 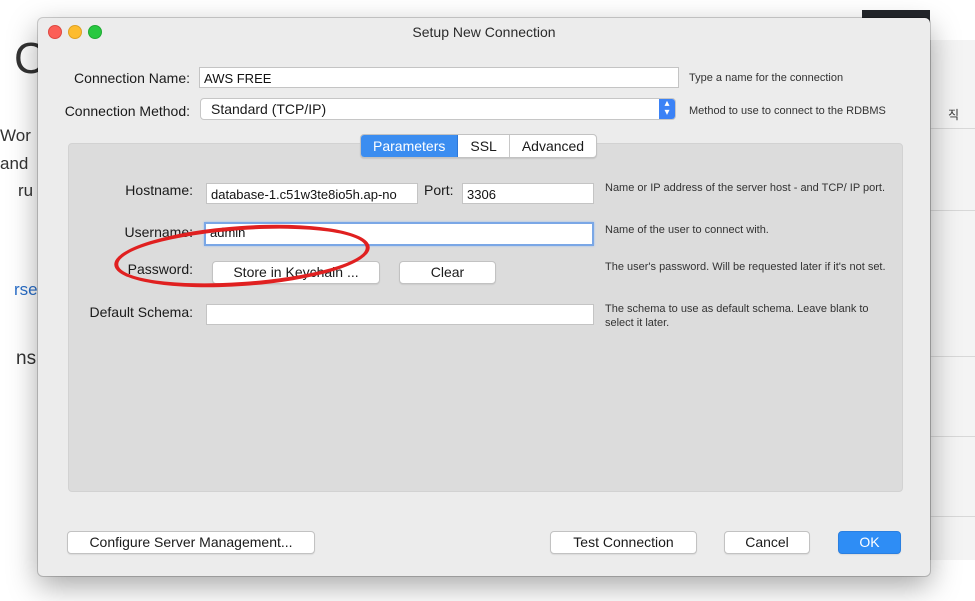 What do you see at coordinates (269, 109) in the screenshot?
I see `connection-method-value: Standard (TCP/IP)` at bounding box center [269, 109].